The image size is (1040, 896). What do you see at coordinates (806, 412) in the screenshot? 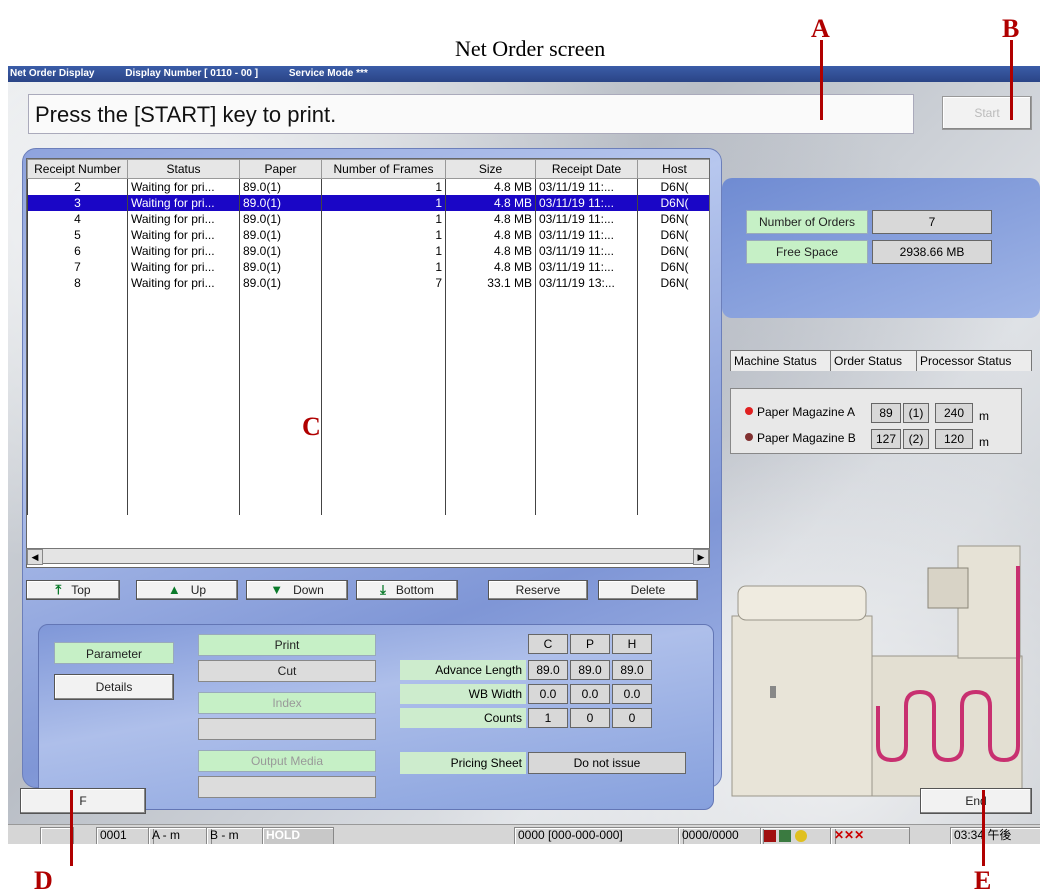
I see `magazine-a-label: Paper Magazine A` at bounding box center [806, 412].